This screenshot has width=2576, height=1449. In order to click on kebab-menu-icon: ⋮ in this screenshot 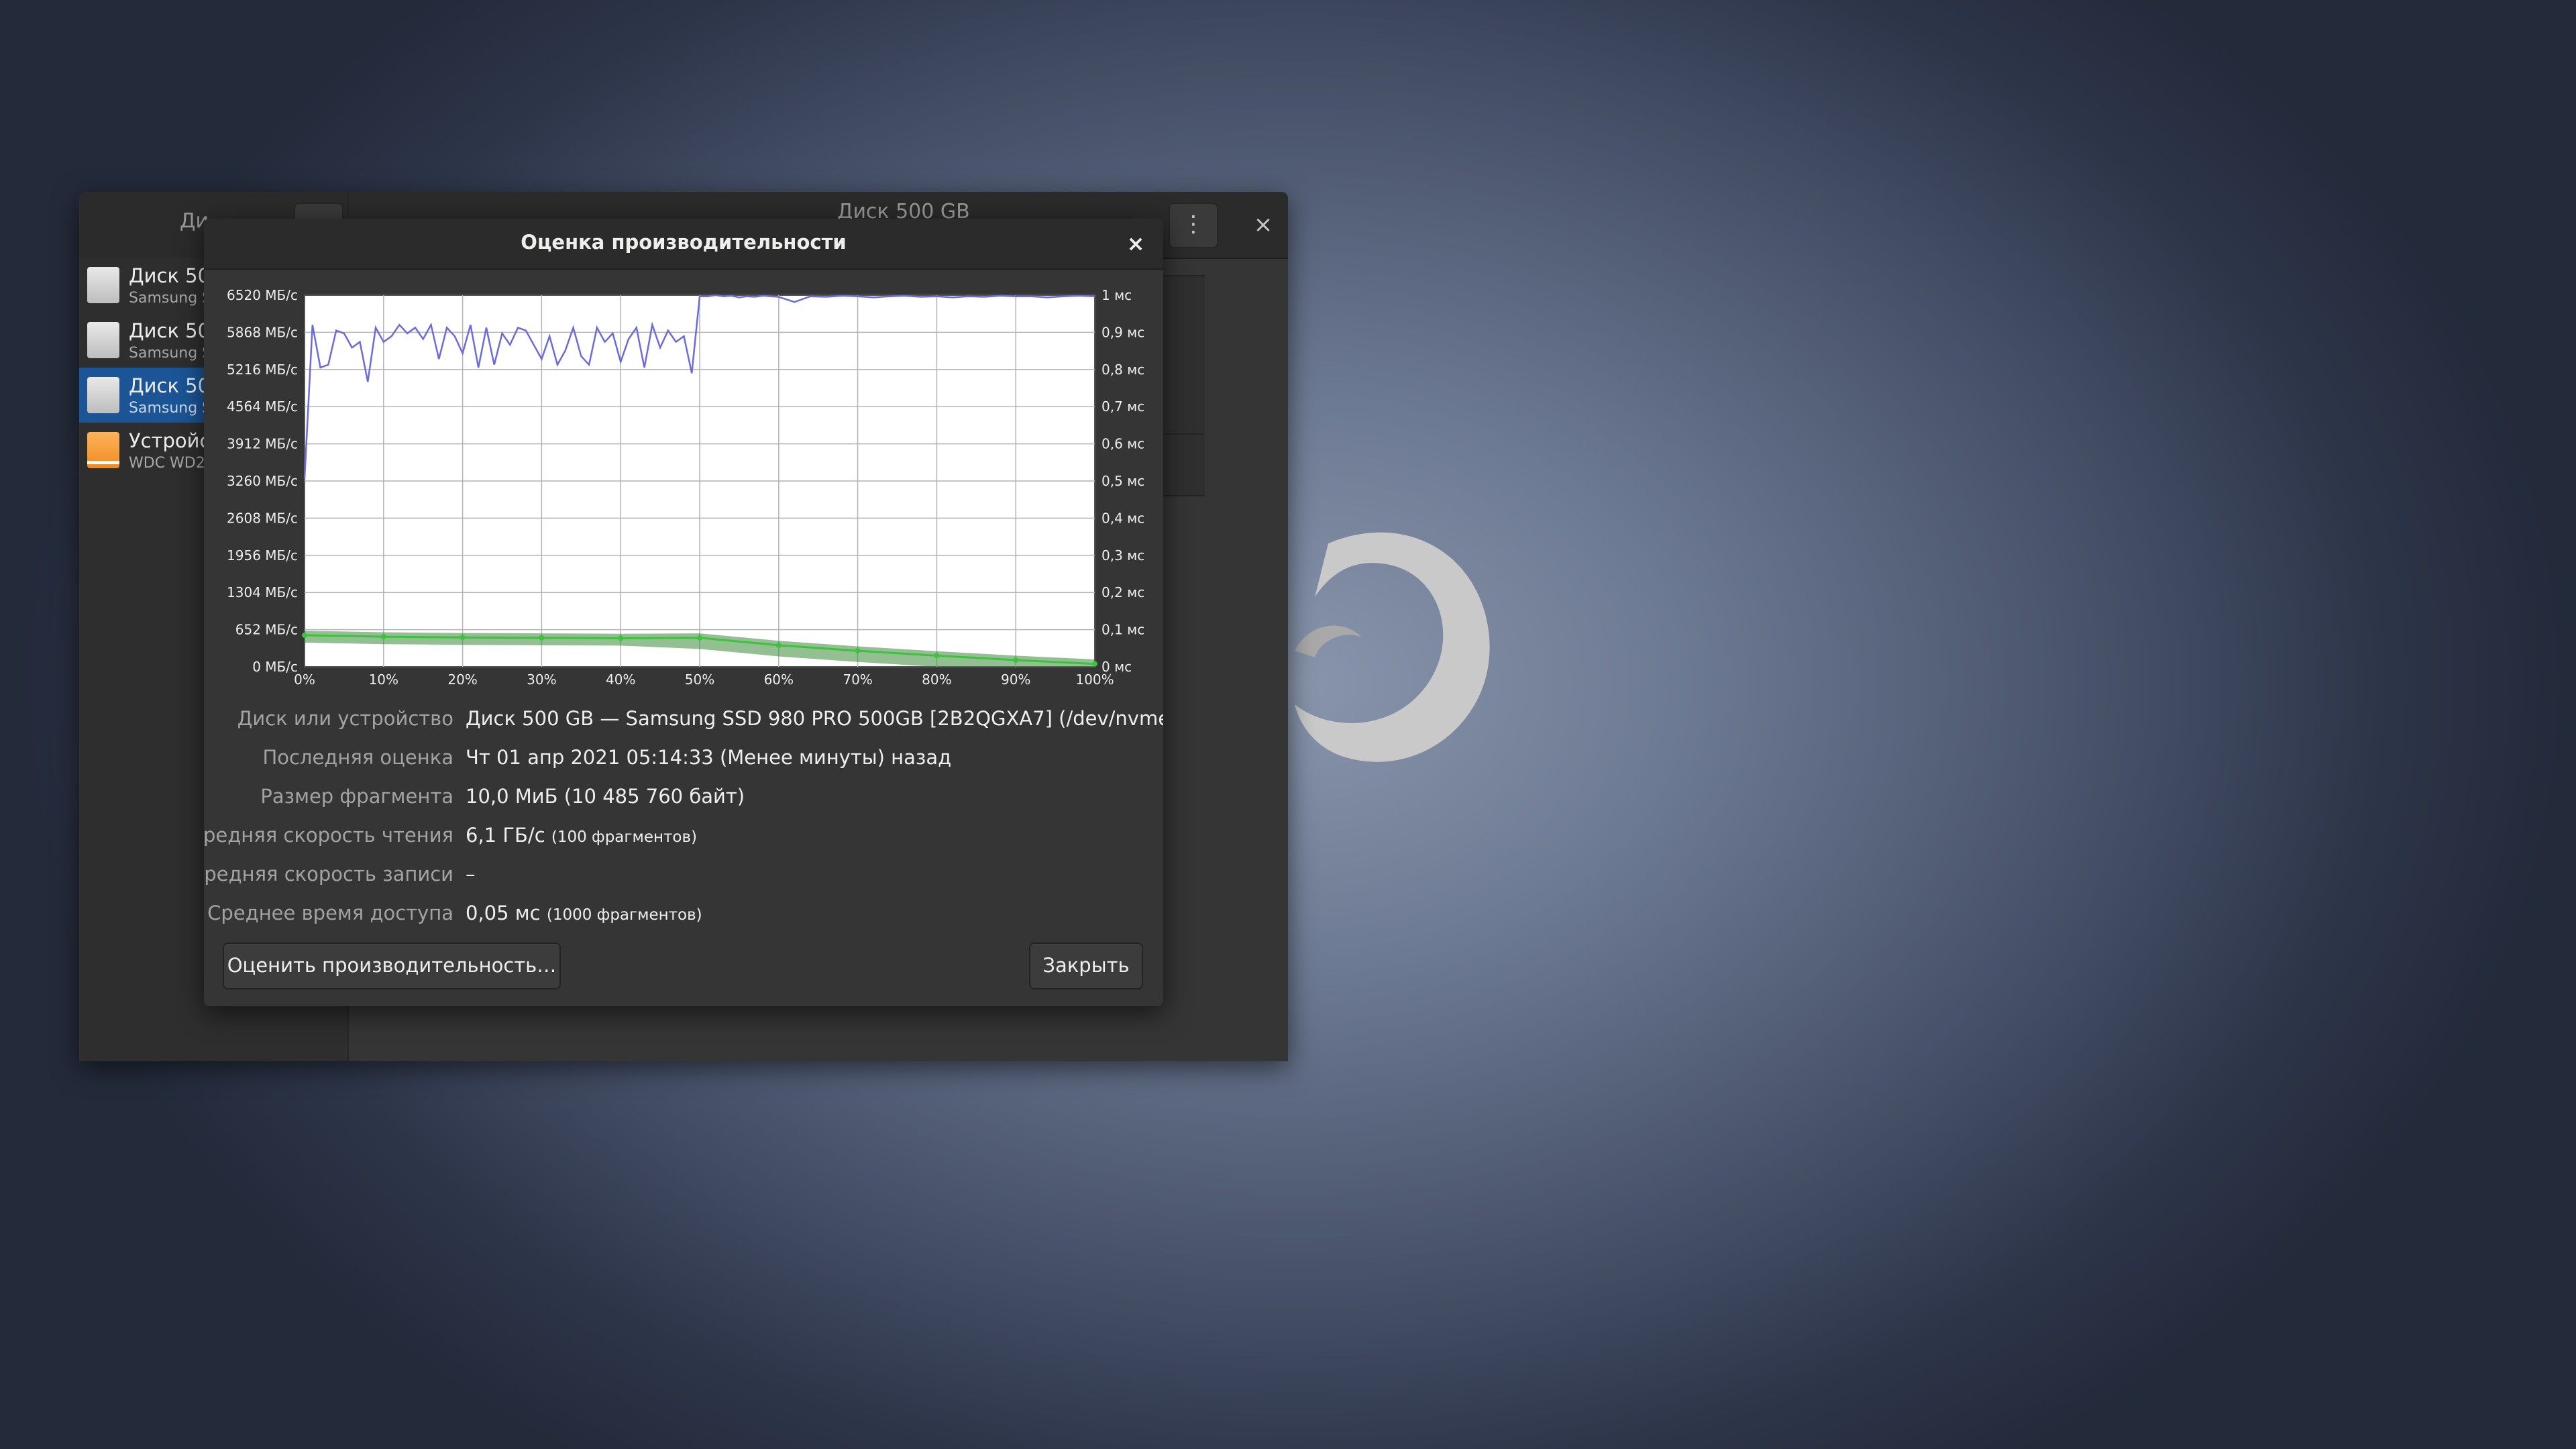, I will do `click(1193, 225)`.